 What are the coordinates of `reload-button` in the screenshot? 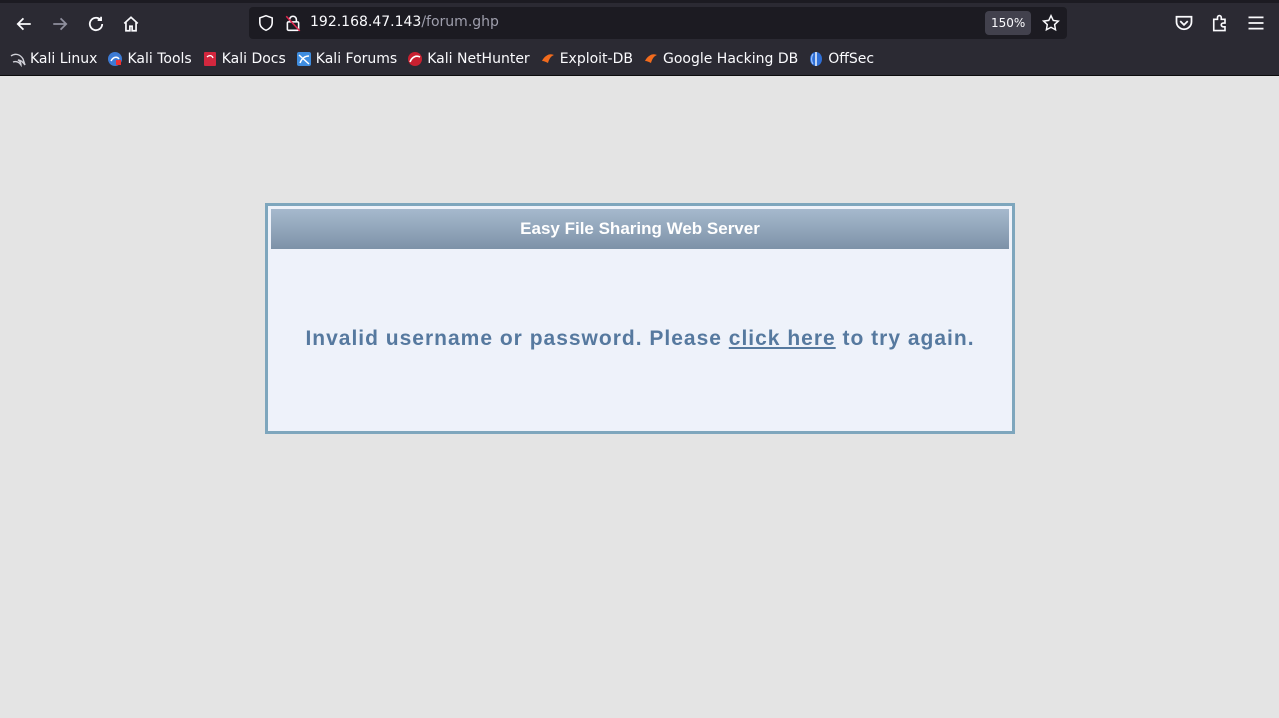 It's located at (96, 24).